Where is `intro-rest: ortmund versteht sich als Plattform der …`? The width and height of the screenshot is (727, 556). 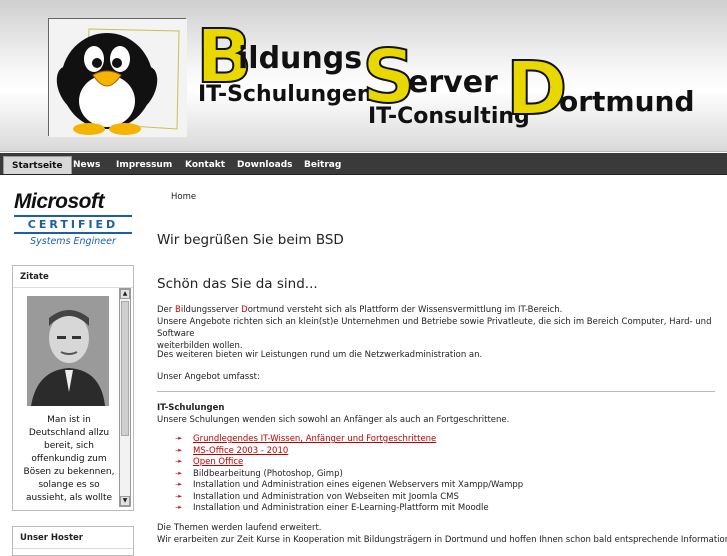 intro-rest: ortmund versteht sich als Plattform der … is located at coordinates (405, 310).